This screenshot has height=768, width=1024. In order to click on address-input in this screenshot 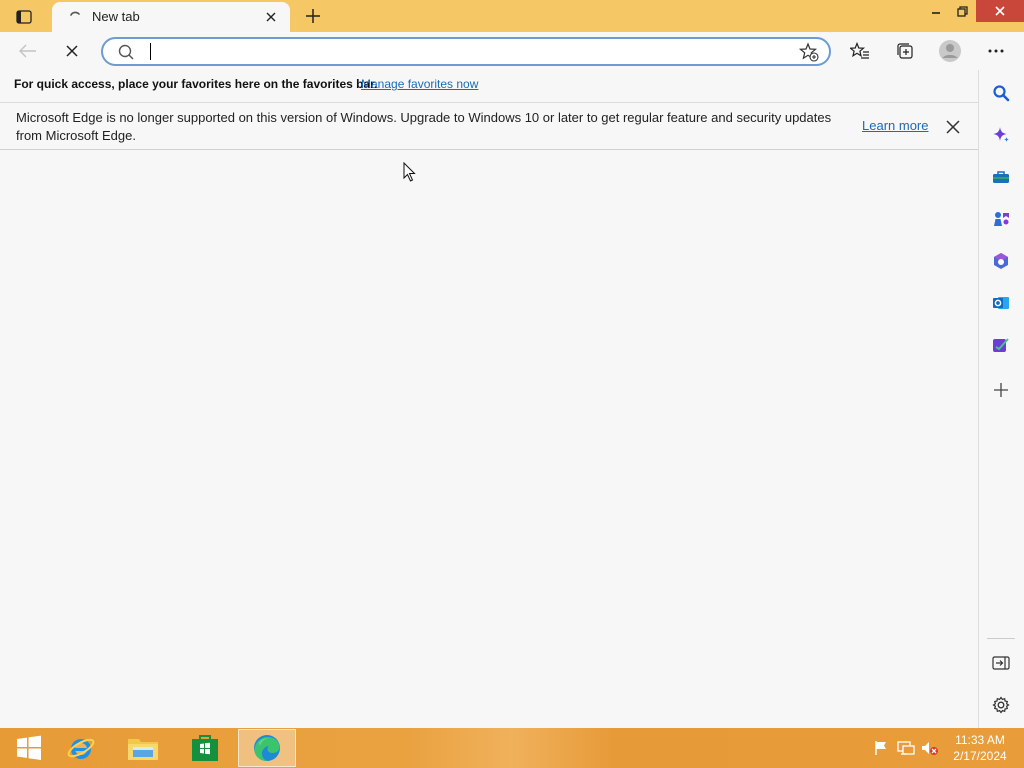, I will do `click(467, 52)`.